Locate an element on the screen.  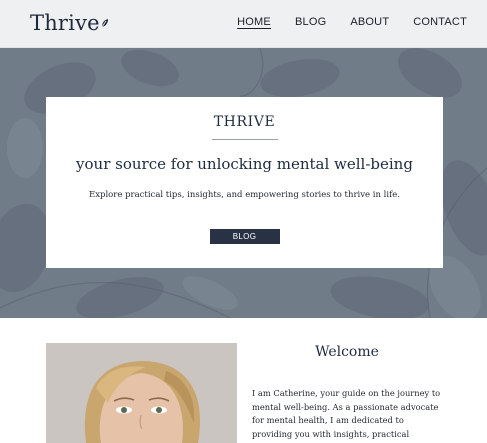
welcome-heading: Welcome is located at coordinates (347, 352).